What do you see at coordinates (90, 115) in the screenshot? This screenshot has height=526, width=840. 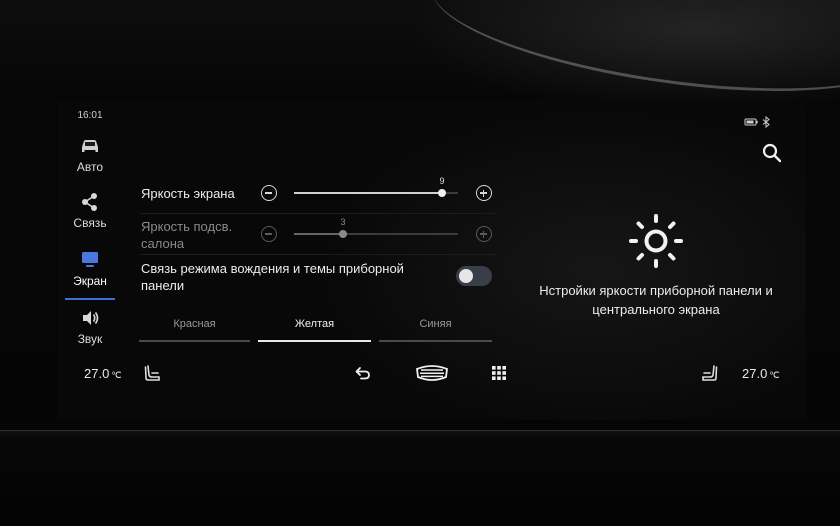 I see `clock: 16:01` at bounding box center [90, 115].